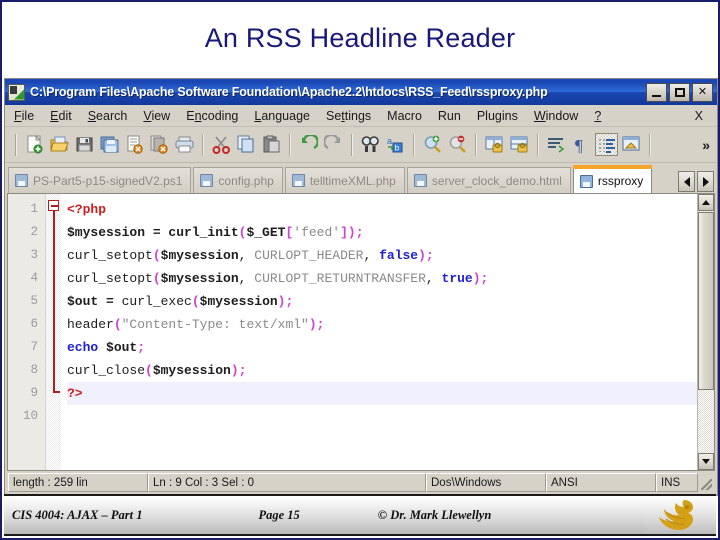  I want to click on tab-config-php: config.php, so click(238, 180).